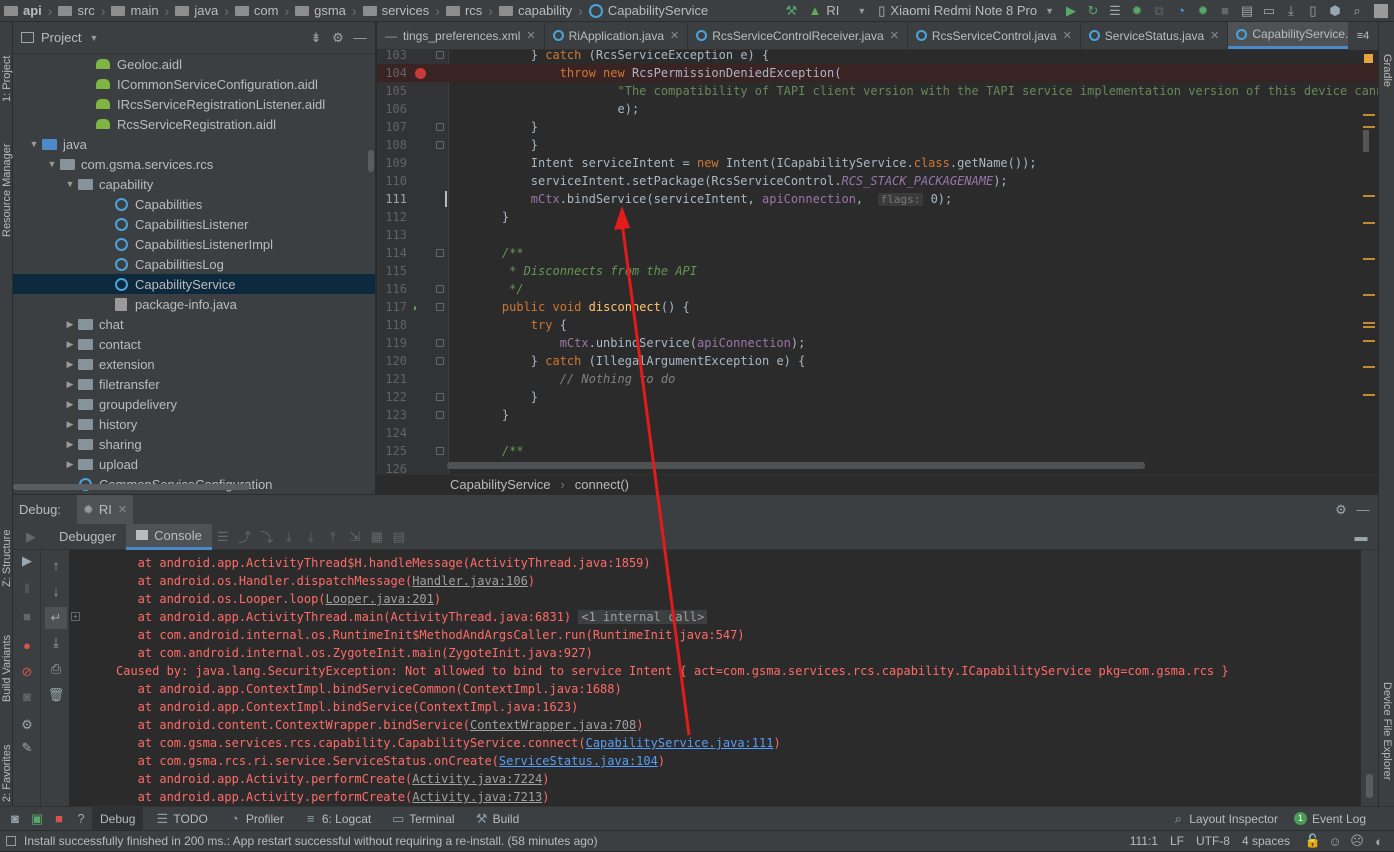  I want to click on tool-tab-gradle: Gradle, so click(1387, 70).